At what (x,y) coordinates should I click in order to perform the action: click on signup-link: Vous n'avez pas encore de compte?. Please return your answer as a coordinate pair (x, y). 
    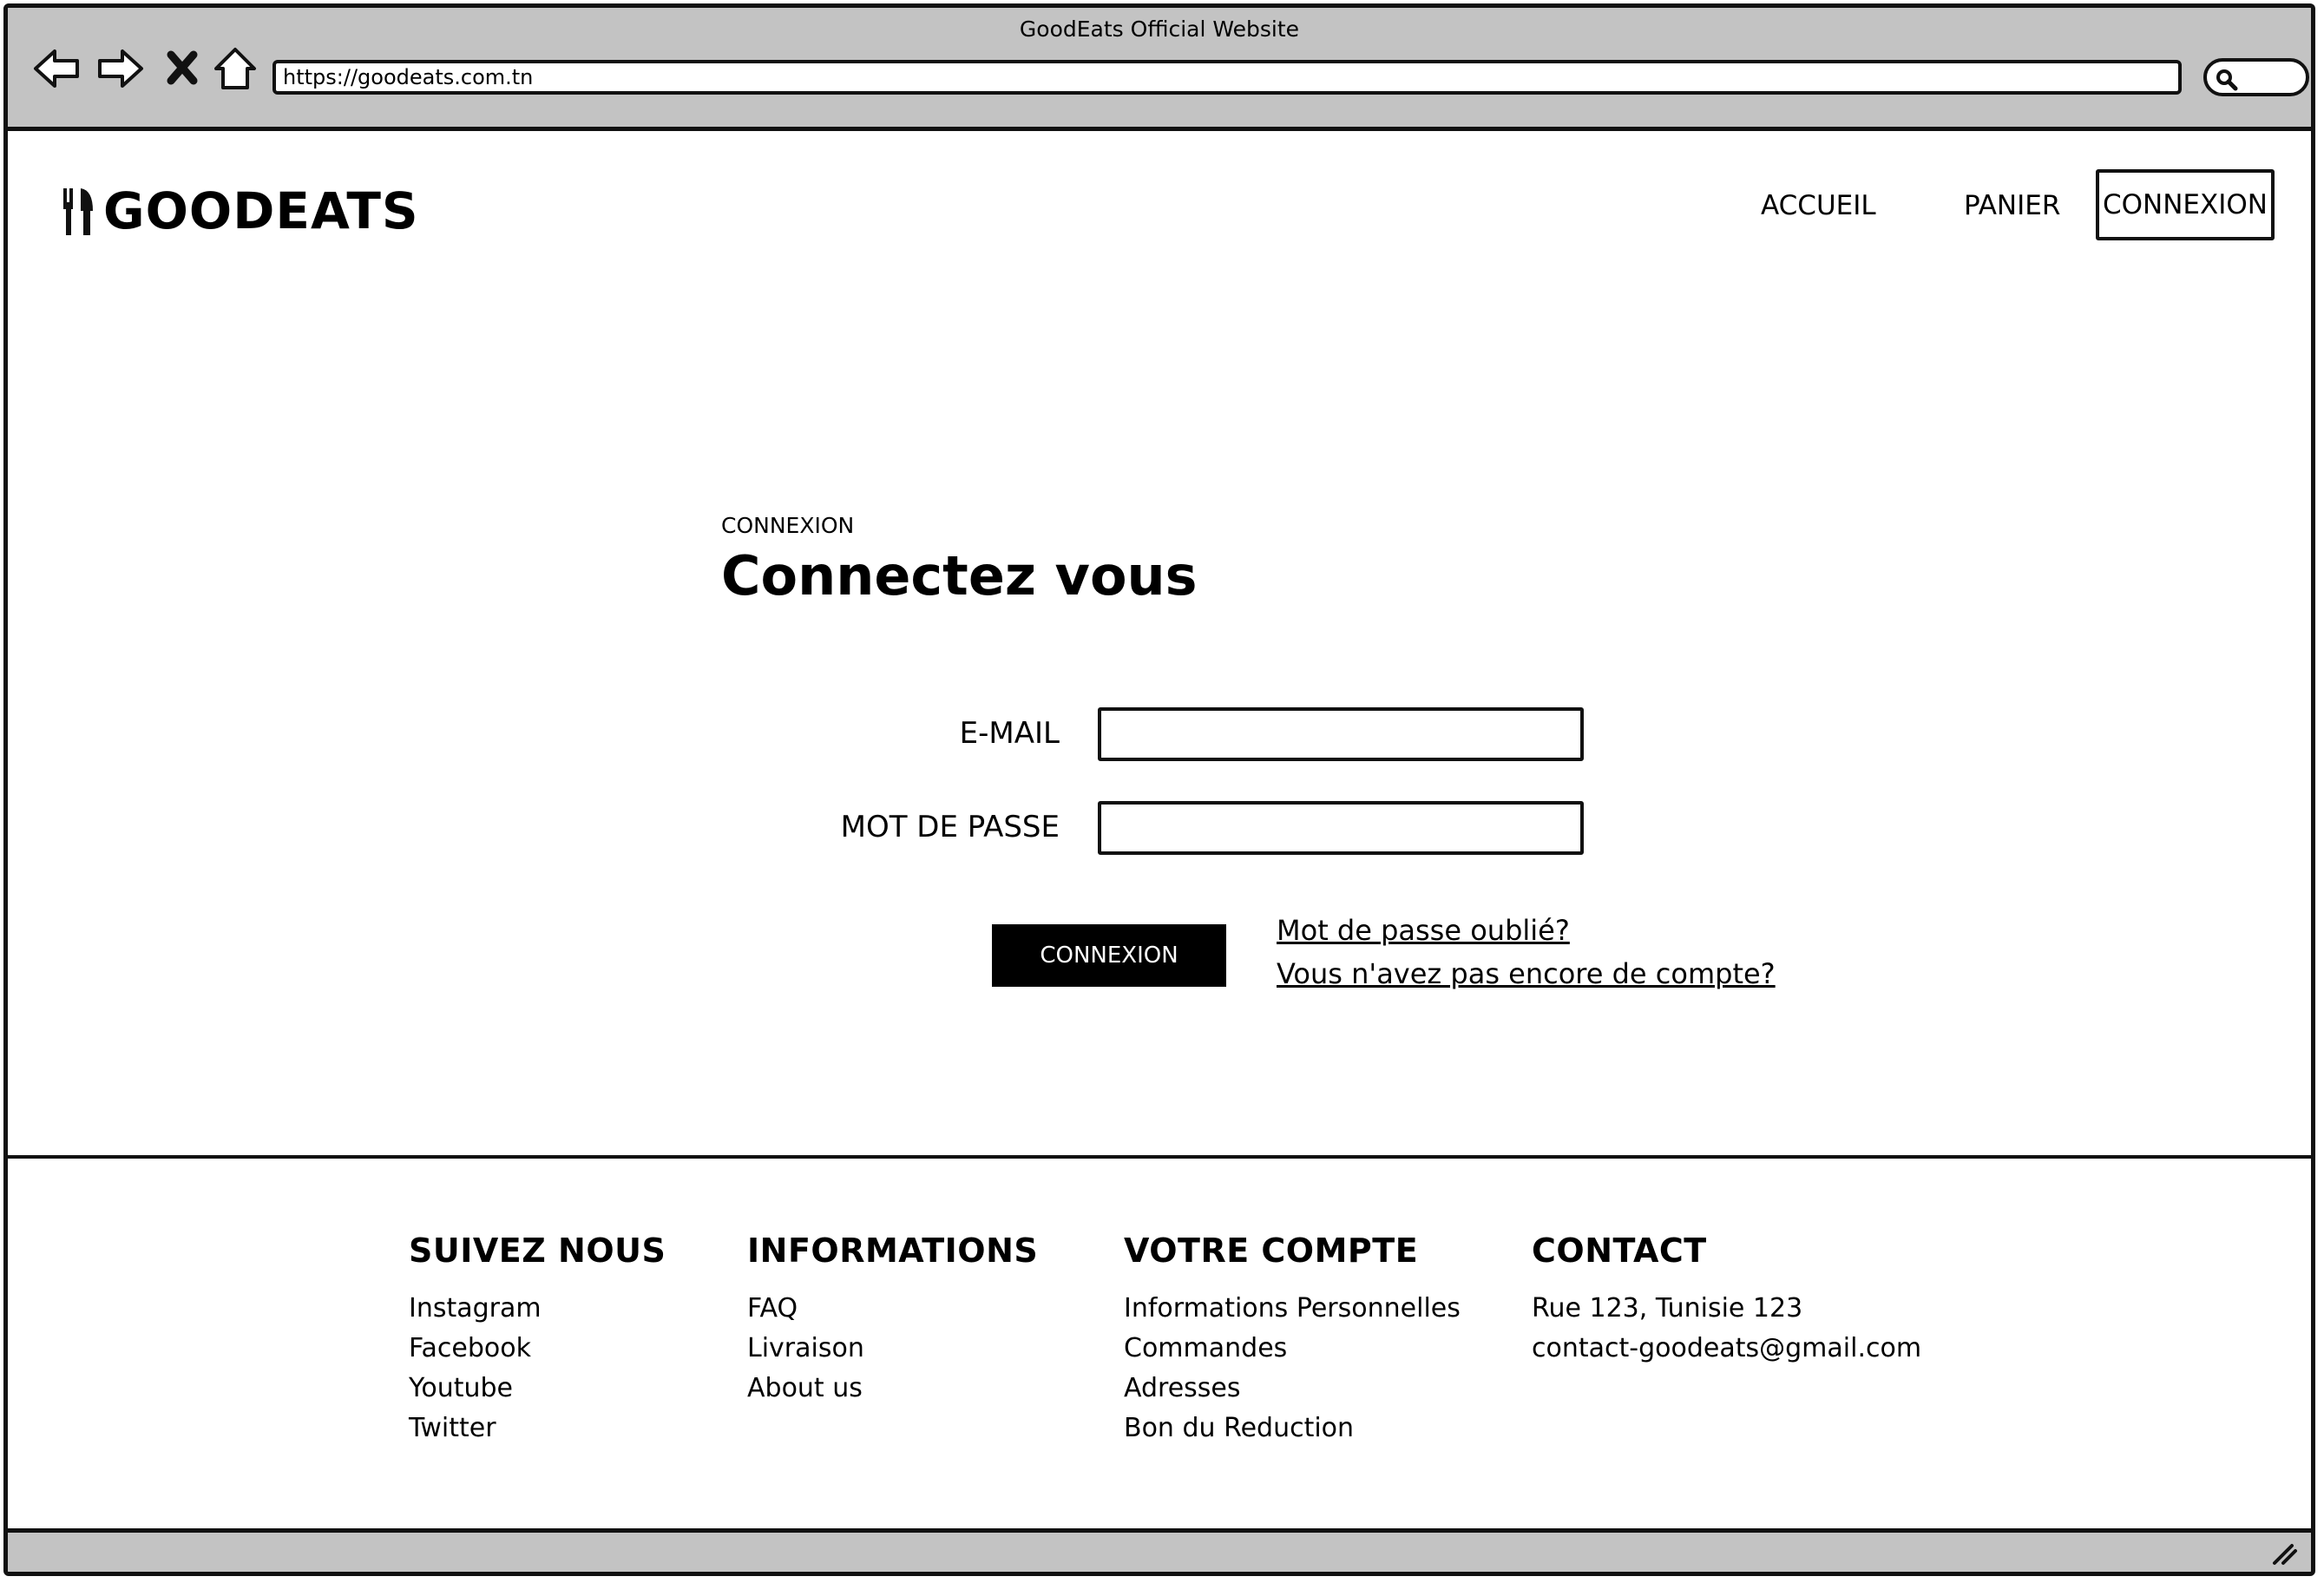
    Looking at the image, I should click on (1526, 973).